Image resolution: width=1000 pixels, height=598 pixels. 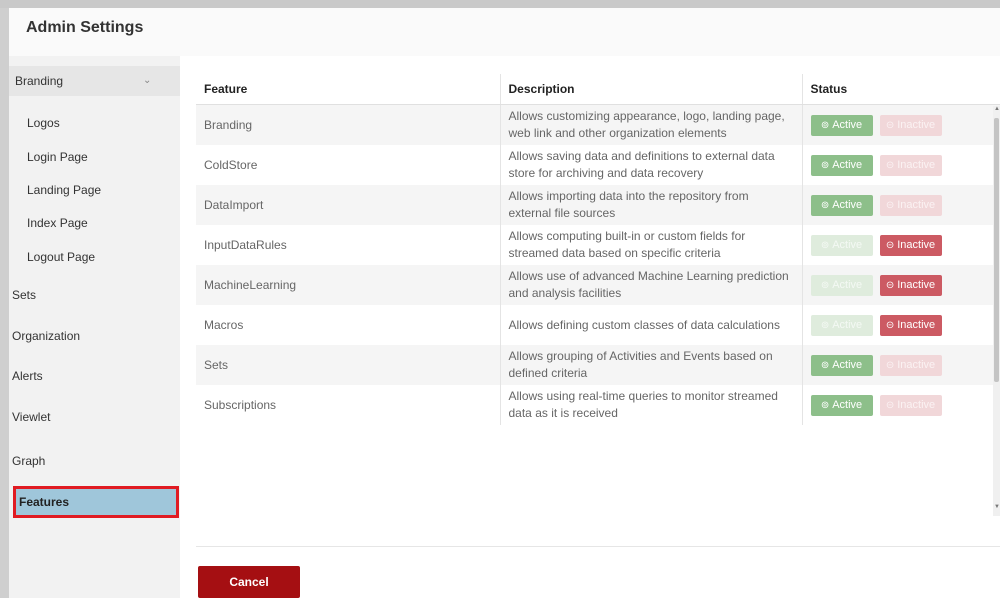 I want to click on column-header-feature: Feature, so click(x=348, y=89).